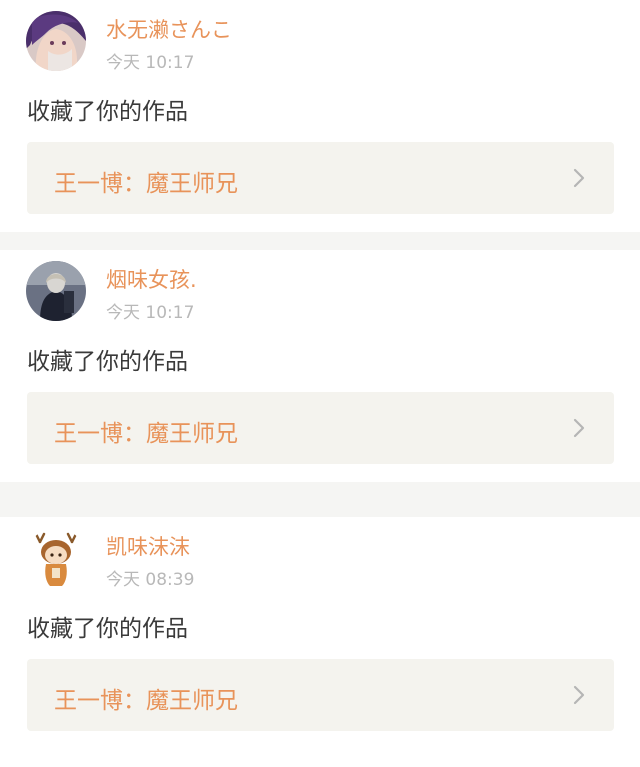  Describe the element at coordinates (150, 580) in the screenshot. I see `timestamp: 今天 08:39` at that location.